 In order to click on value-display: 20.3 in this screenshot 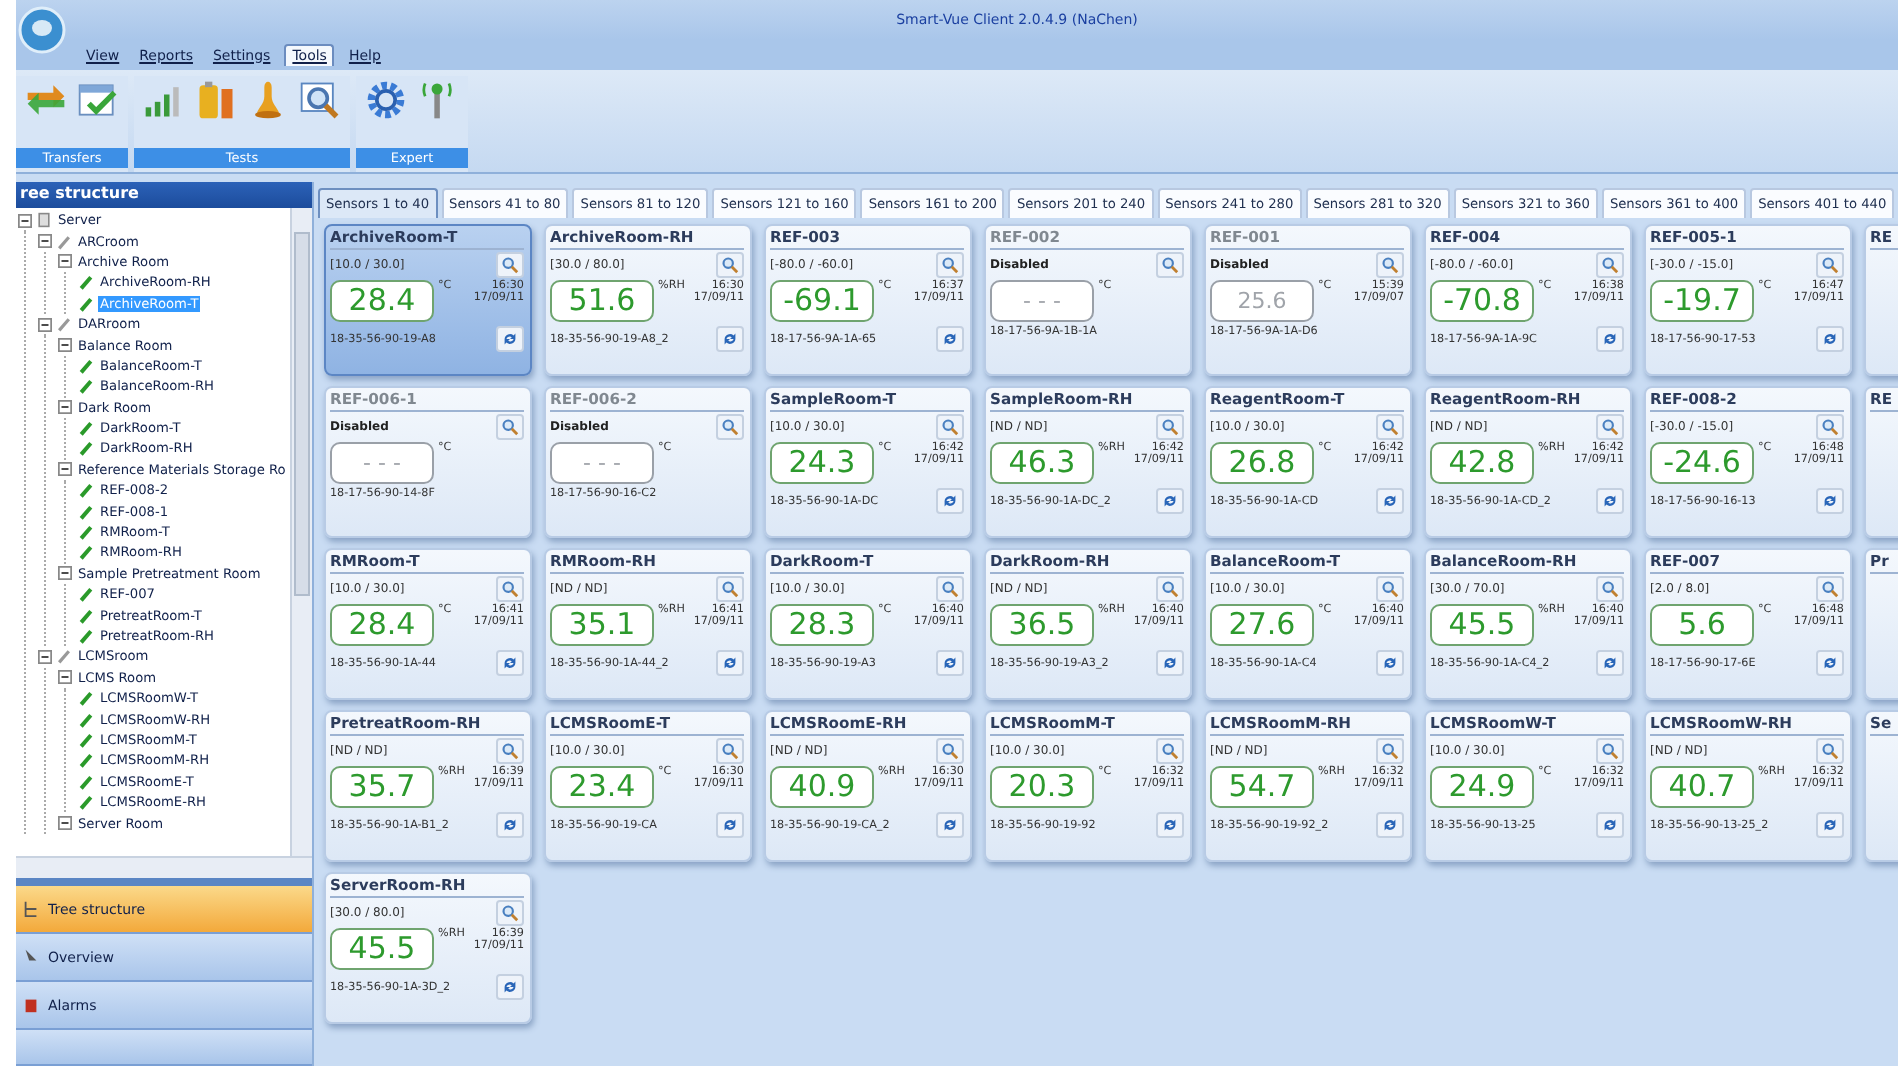, I will do `click(1042, 787)`.